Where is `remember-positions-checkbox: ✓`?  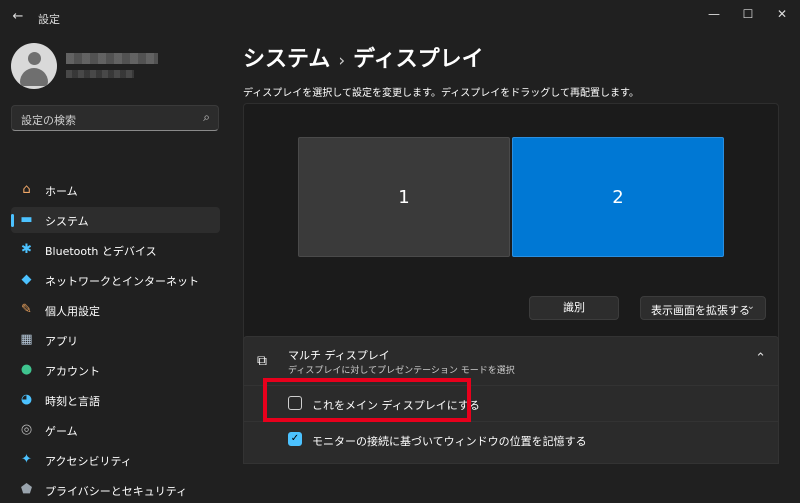 remember-positions-checkbox: ✓ is located at coordinates (295, 439).